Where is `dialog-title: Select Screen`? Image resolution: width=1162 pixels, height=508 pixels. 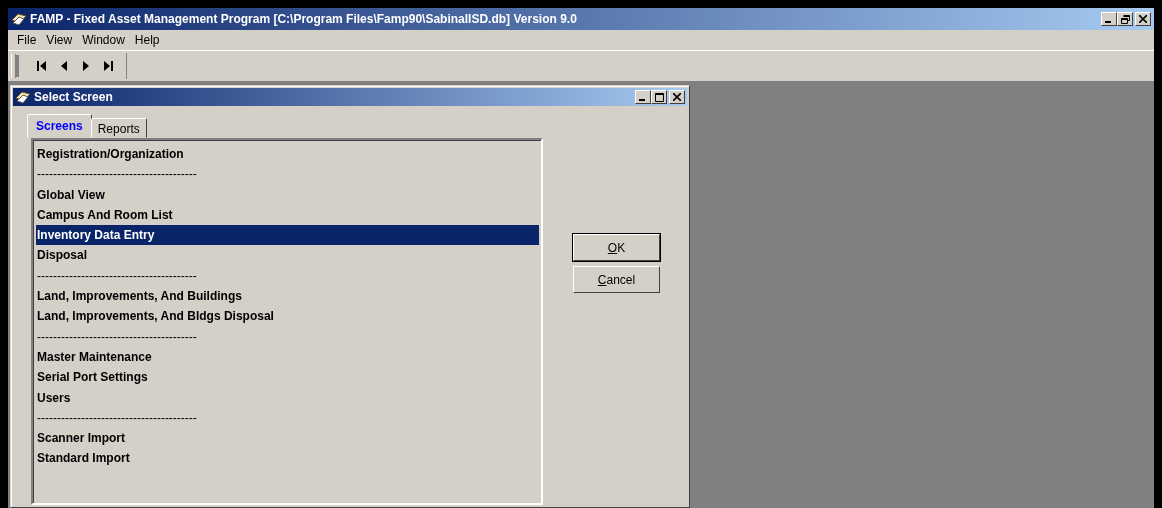 dialog-title: Select Screen is located at coordinates (74, 97).